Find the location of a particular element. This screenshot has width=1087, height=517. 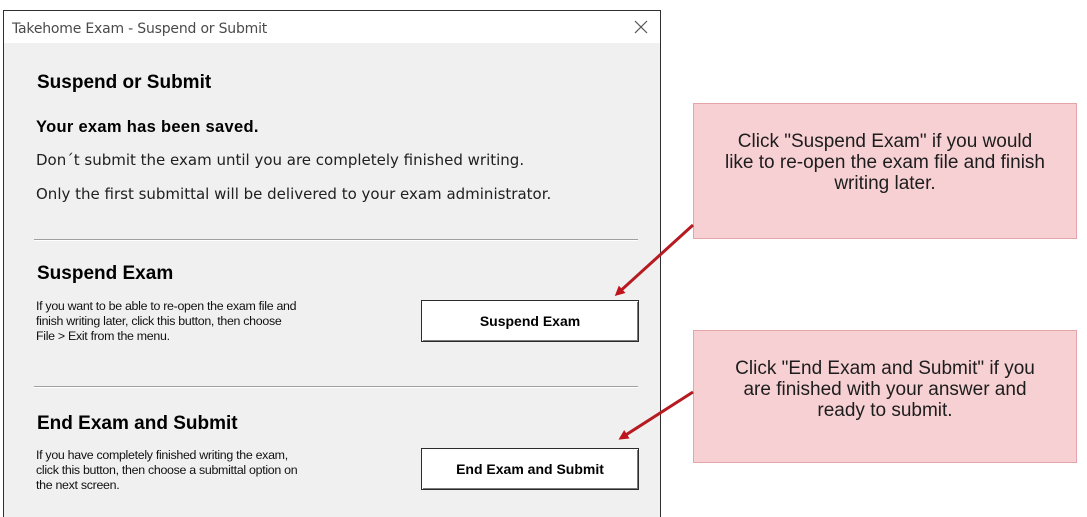

submit-callout-line: ready to submit. is located at coordinates (885, 410).